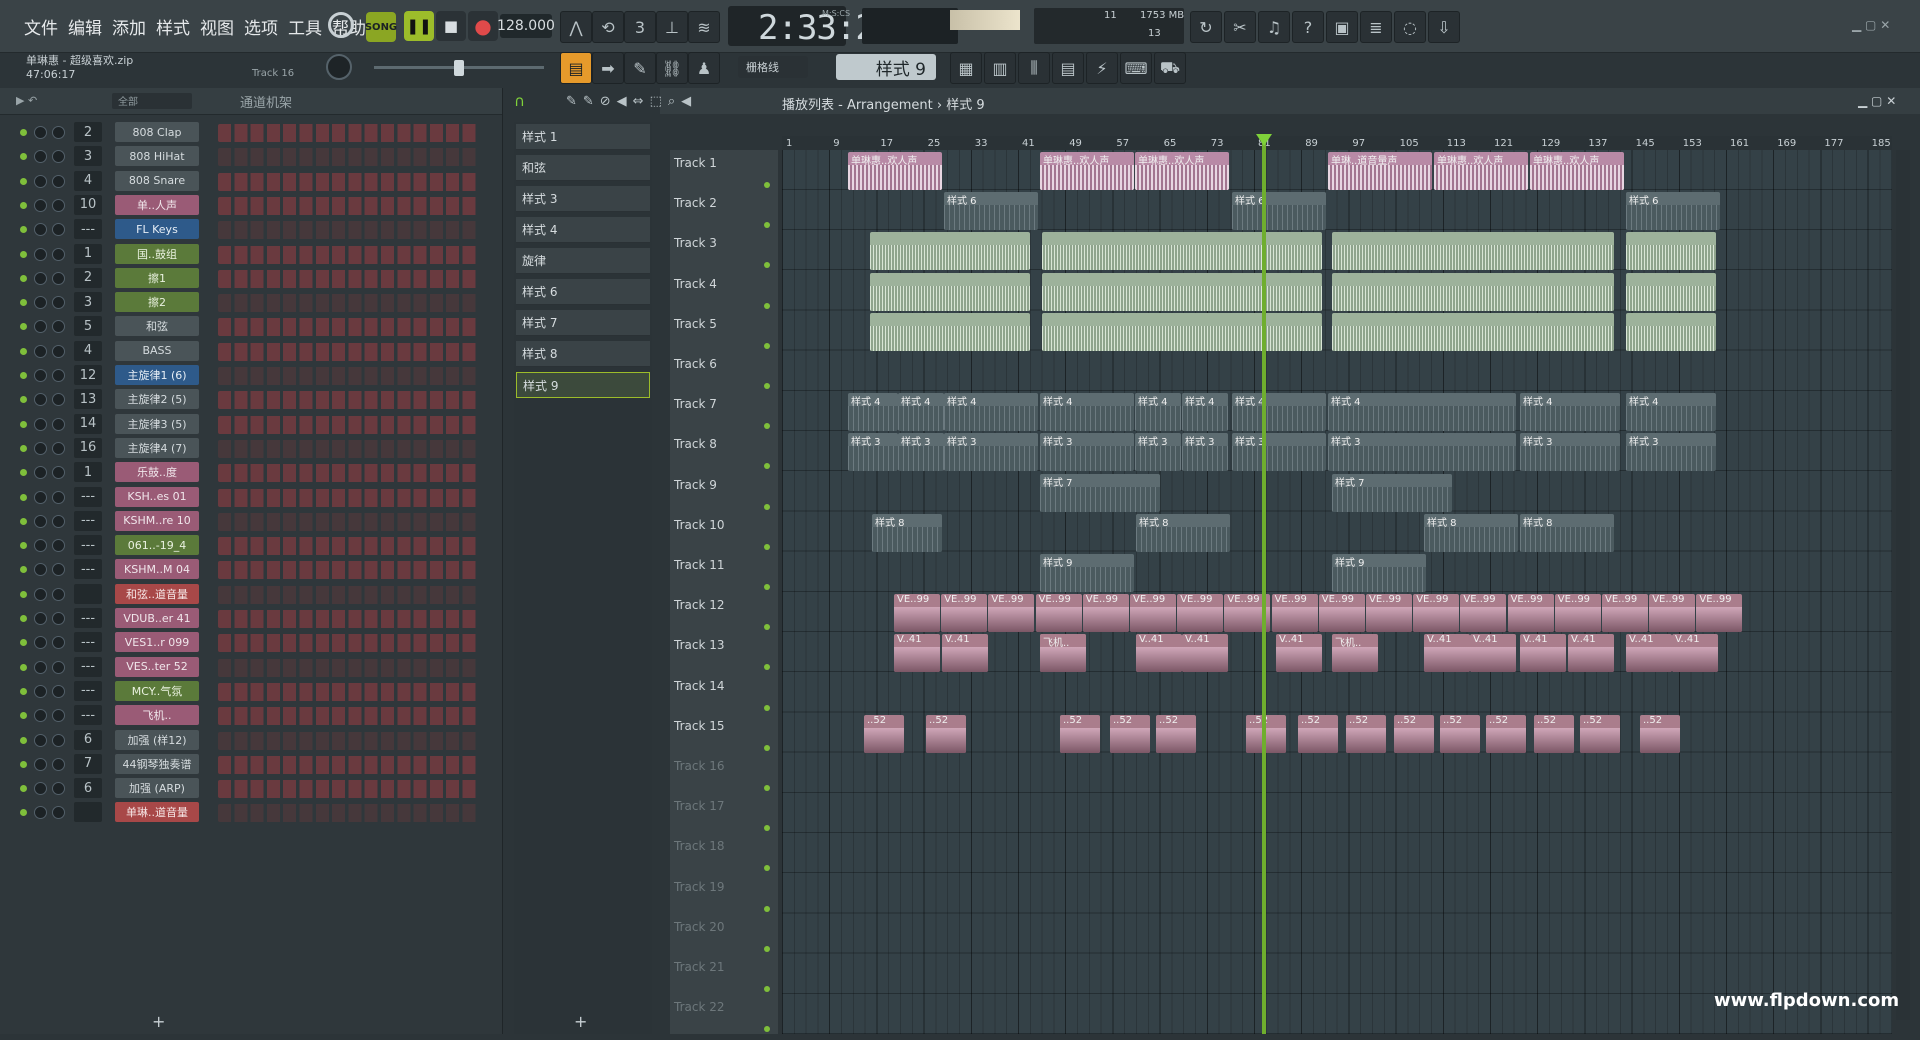 The height and width of the screenshot is (1040, 1920). What do you see at coordinates (341, 25) in the screenshot?
I see `master-volume-knob` at bounding box center [341, 25].